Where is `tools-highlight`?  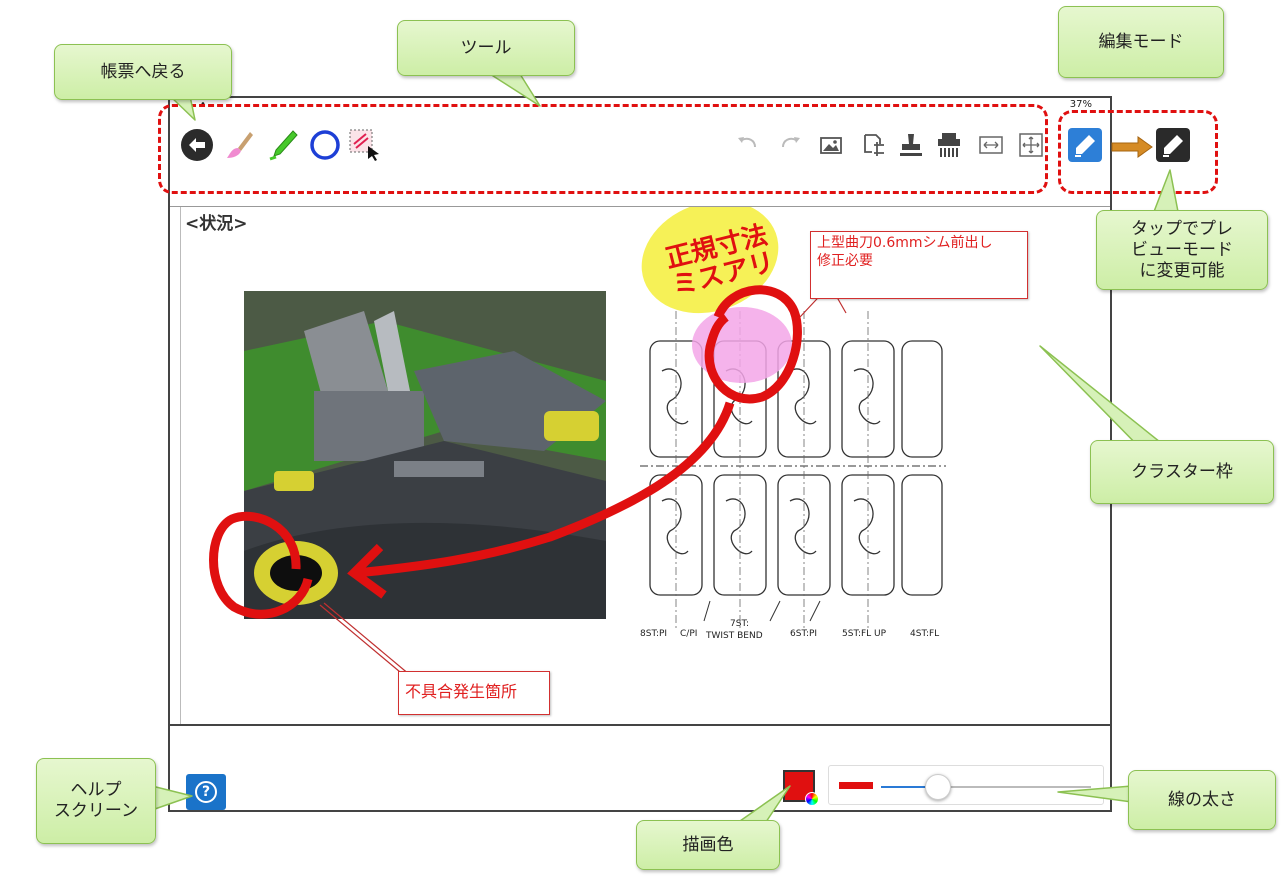
tools-highlight is located at coordinates (603, 149).